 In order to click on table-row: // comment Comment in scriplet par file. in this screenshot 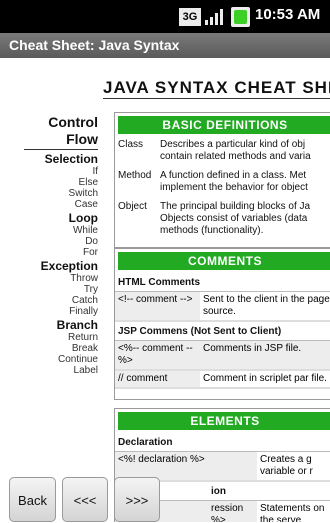, I will do `click(222, 380)`.